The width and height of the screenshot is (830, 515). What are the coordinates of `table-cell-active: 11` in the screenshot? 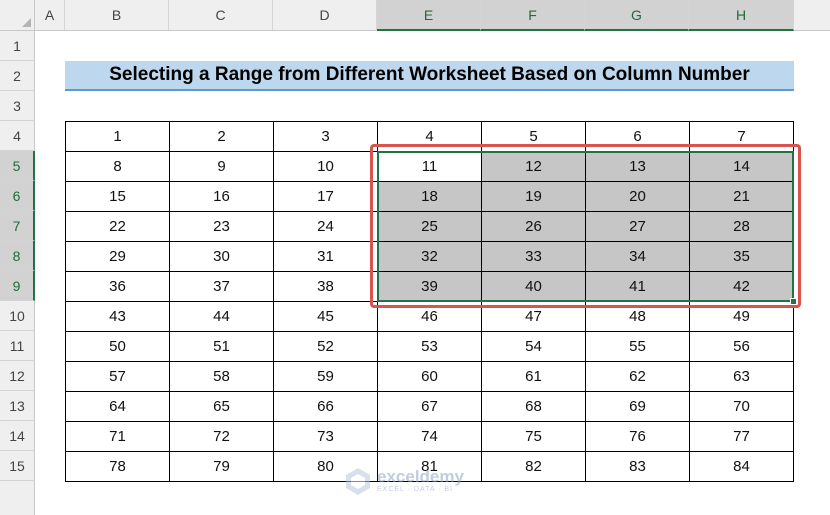 It's located at (429, 166).